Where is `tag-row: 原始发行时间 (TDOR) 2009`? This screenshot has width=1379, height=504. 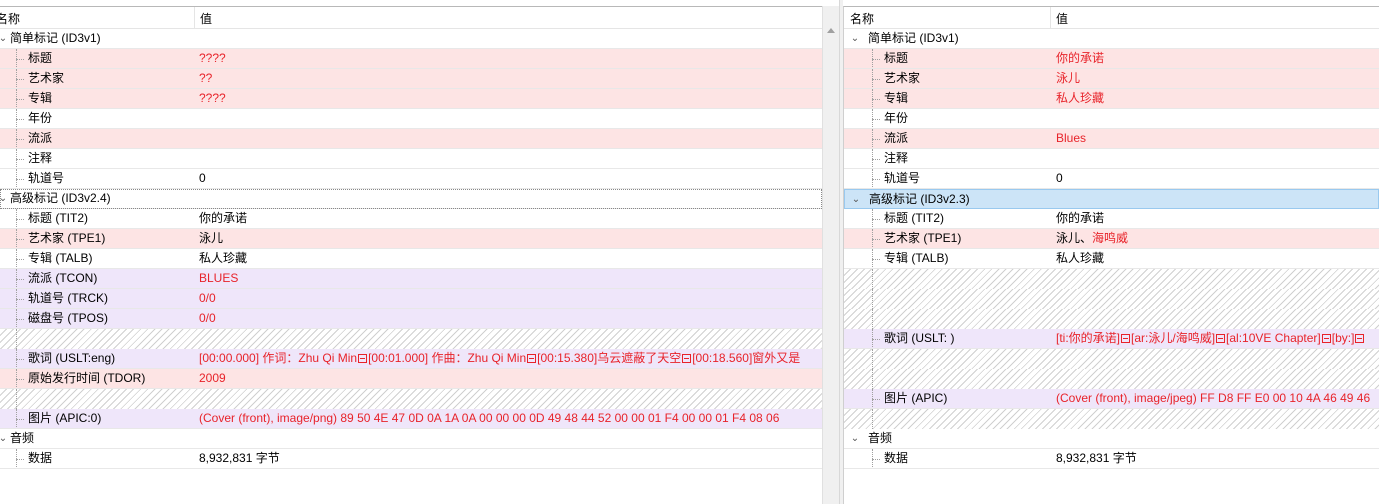 tag-row: 原始发行时间 (TDOR) 2009 is located at coordinates (411, 379).